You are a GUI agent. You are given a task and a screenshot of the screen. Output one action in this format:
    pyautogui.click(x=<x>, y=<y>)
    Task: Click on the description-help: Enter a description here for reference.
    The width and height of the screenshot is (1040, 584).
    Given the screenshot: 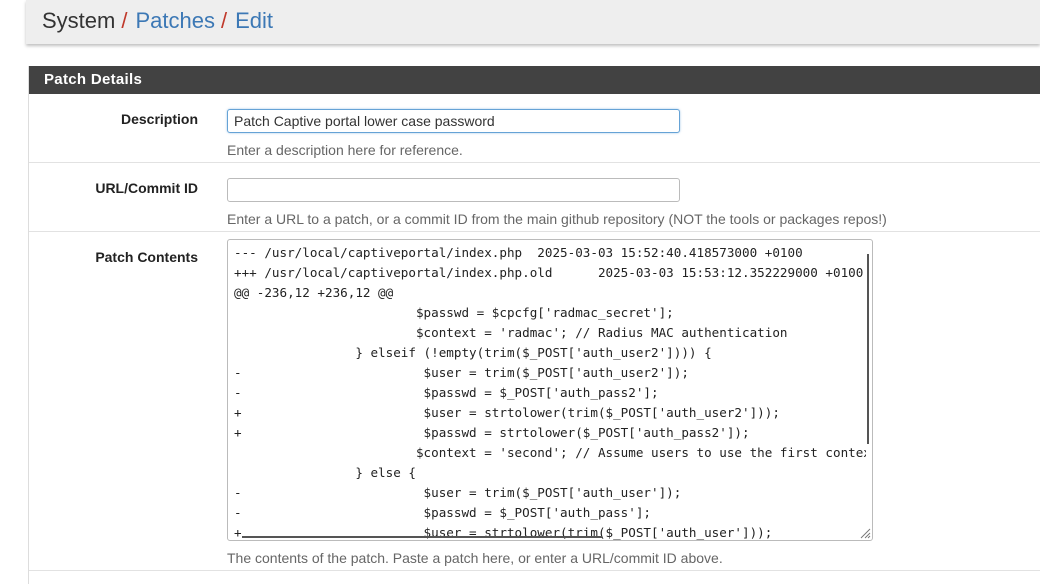 What is the action you would take?
    pyautogui.click(x=345, y=150)
    